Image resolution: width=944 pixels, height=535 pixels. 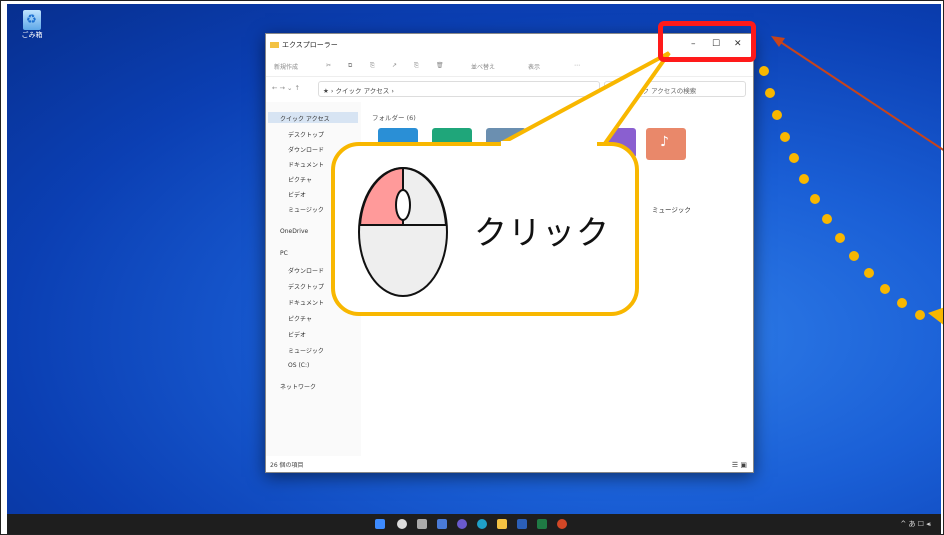 What do you see at coordinates (542, 232) in the screenshot?
I see `callout-text: クリック` at bounding box center [542, 232].